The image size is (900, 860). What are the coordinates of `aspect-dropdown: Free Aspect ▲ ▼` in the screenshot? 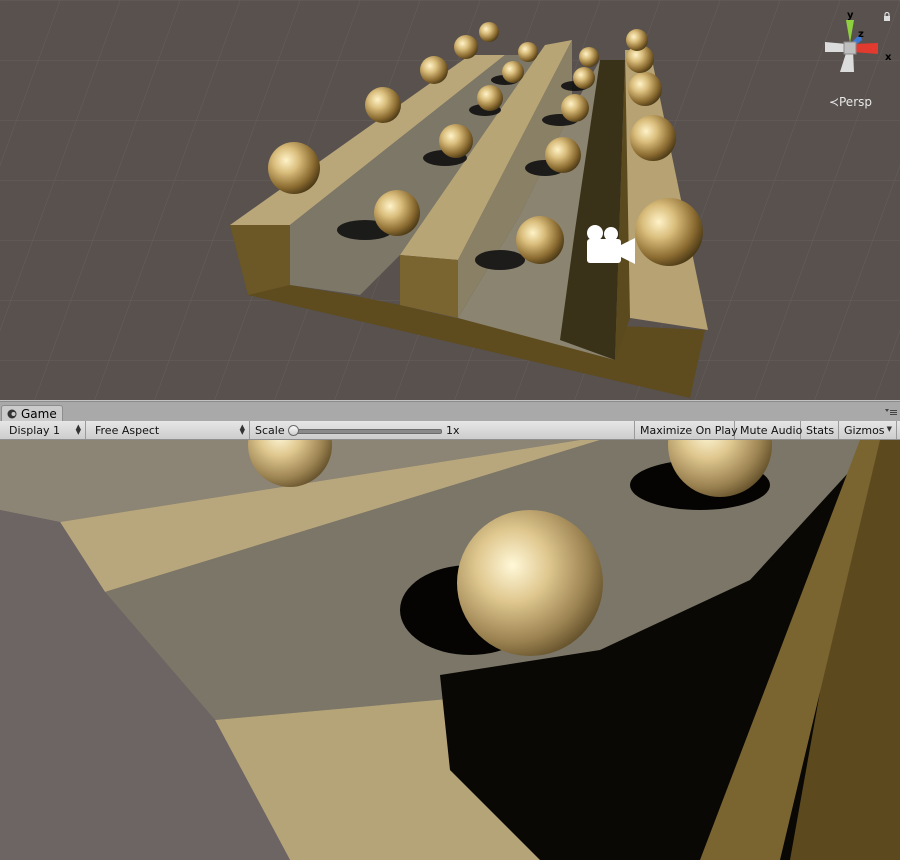 It's located at (170, 430).